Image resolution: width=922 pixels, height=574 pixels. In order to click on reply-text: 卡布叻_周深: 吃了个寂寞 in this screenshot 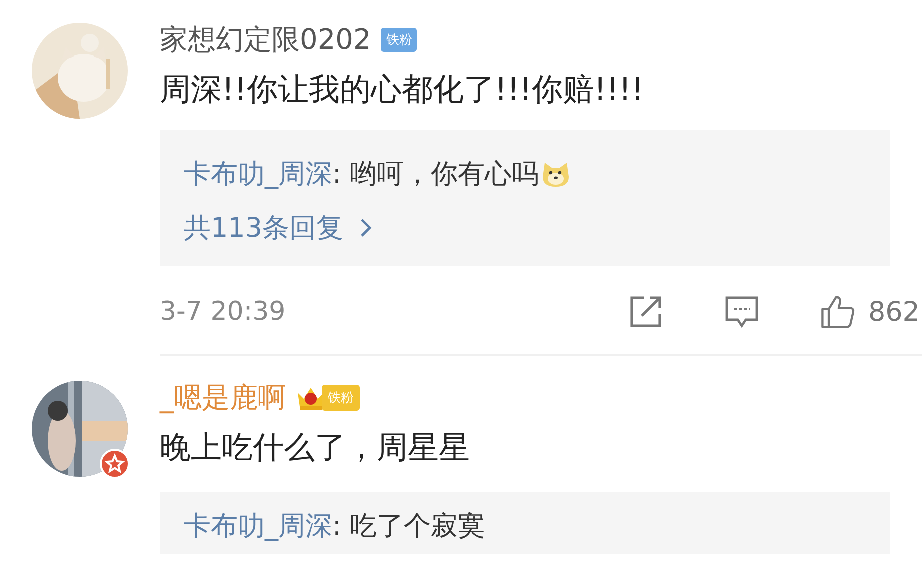, I will do `click(335, 527)`.